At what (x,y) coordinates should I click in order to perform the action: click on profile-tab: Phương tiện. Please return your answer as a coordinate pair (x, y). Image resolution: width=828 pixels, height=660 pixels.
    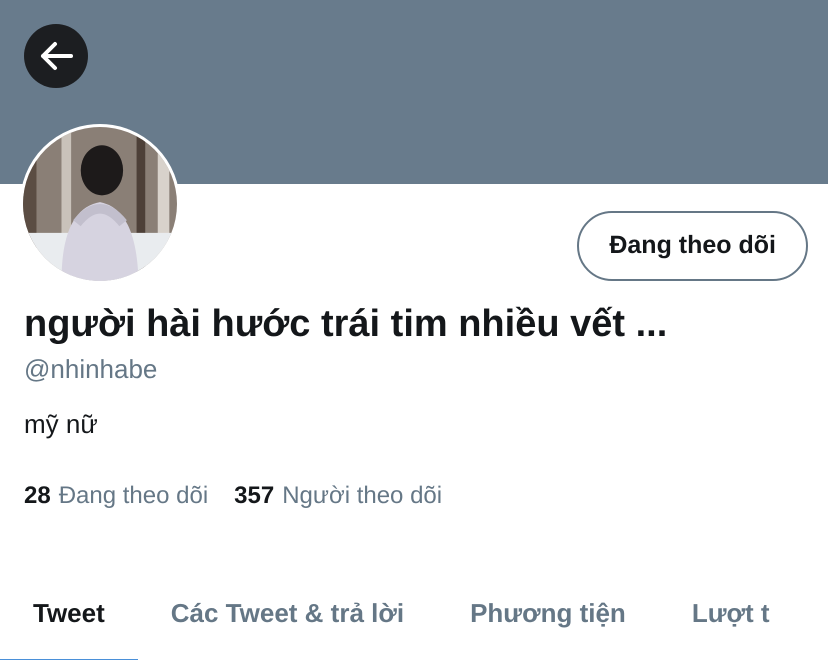
    Looking at the image, I should click on (548, 622).